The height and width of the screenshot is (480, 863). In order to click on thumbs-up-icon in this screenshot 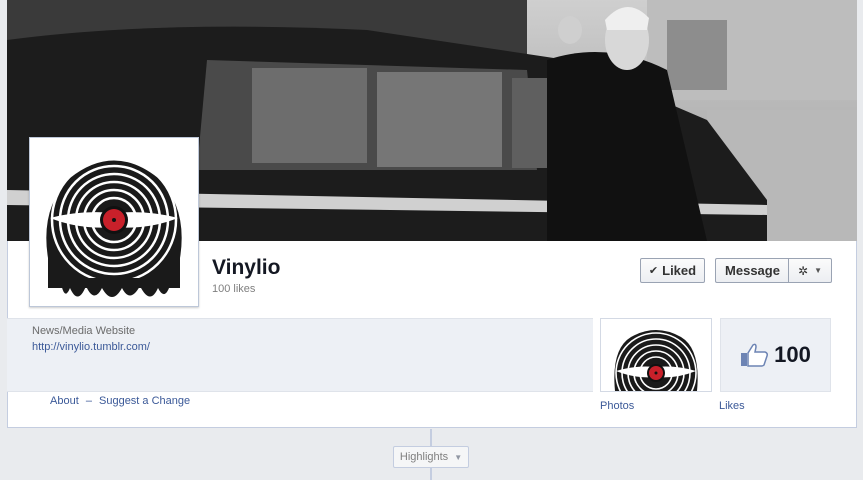, I will do `click(755, 355)`.